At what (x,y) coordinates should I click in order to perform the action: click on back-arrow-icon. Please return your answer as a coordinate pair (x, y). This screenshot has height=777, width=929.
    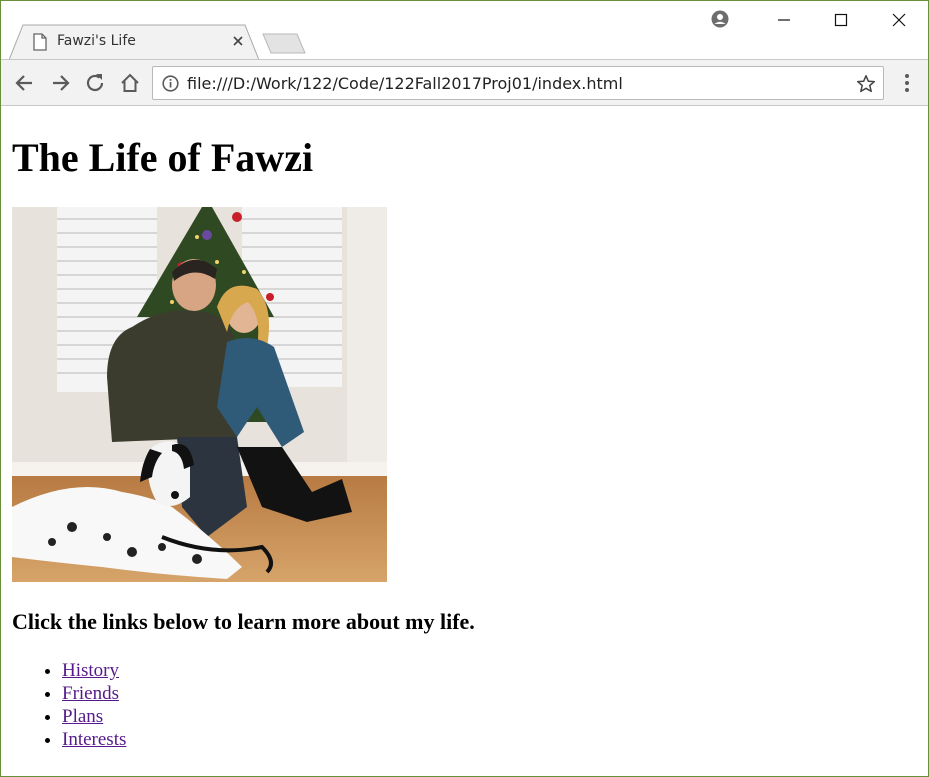
    Looking at the image, I should click on (25, 83).